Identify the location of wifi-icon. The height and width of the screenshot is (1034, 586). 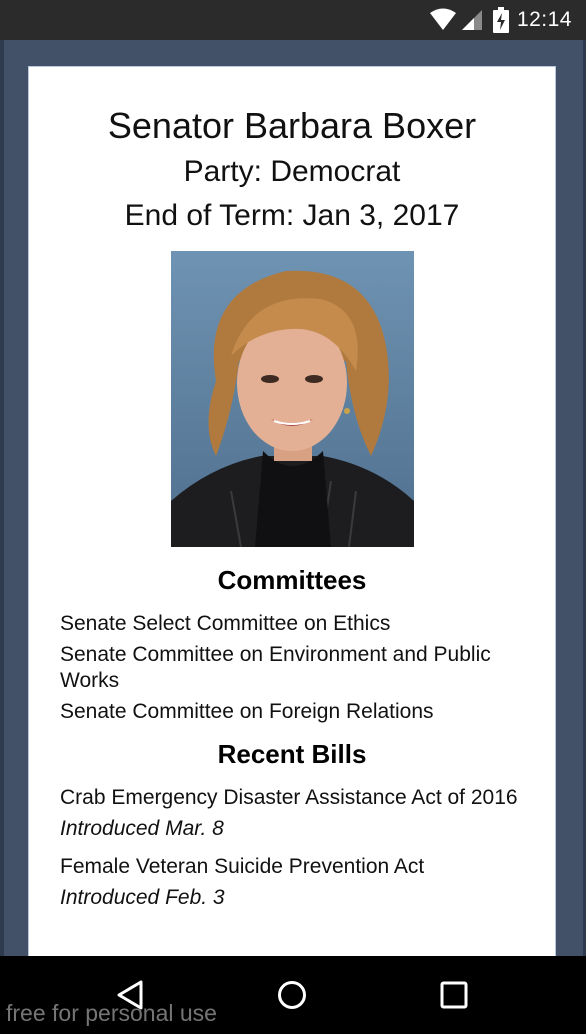
(443, 20).